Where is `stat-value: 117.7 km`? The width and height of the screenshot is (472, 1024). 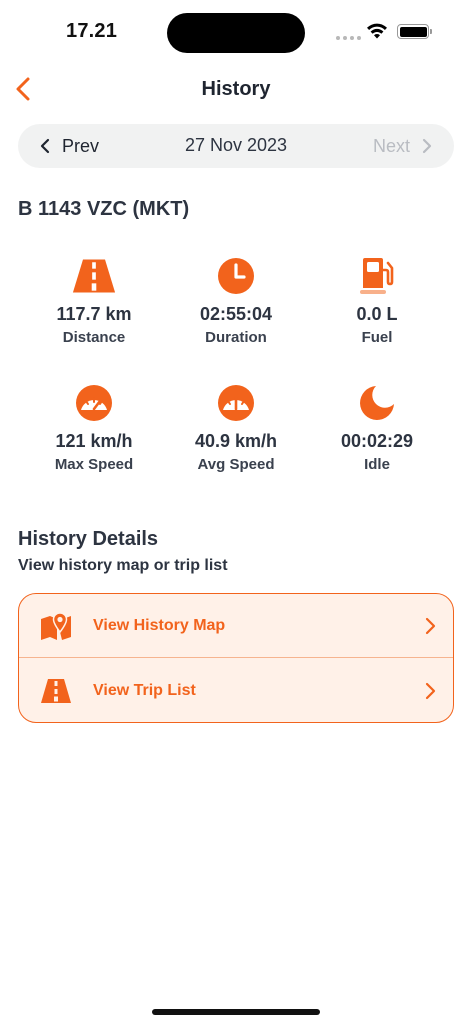 stat-value: 117.7 km is located at coordinates (94, 314).